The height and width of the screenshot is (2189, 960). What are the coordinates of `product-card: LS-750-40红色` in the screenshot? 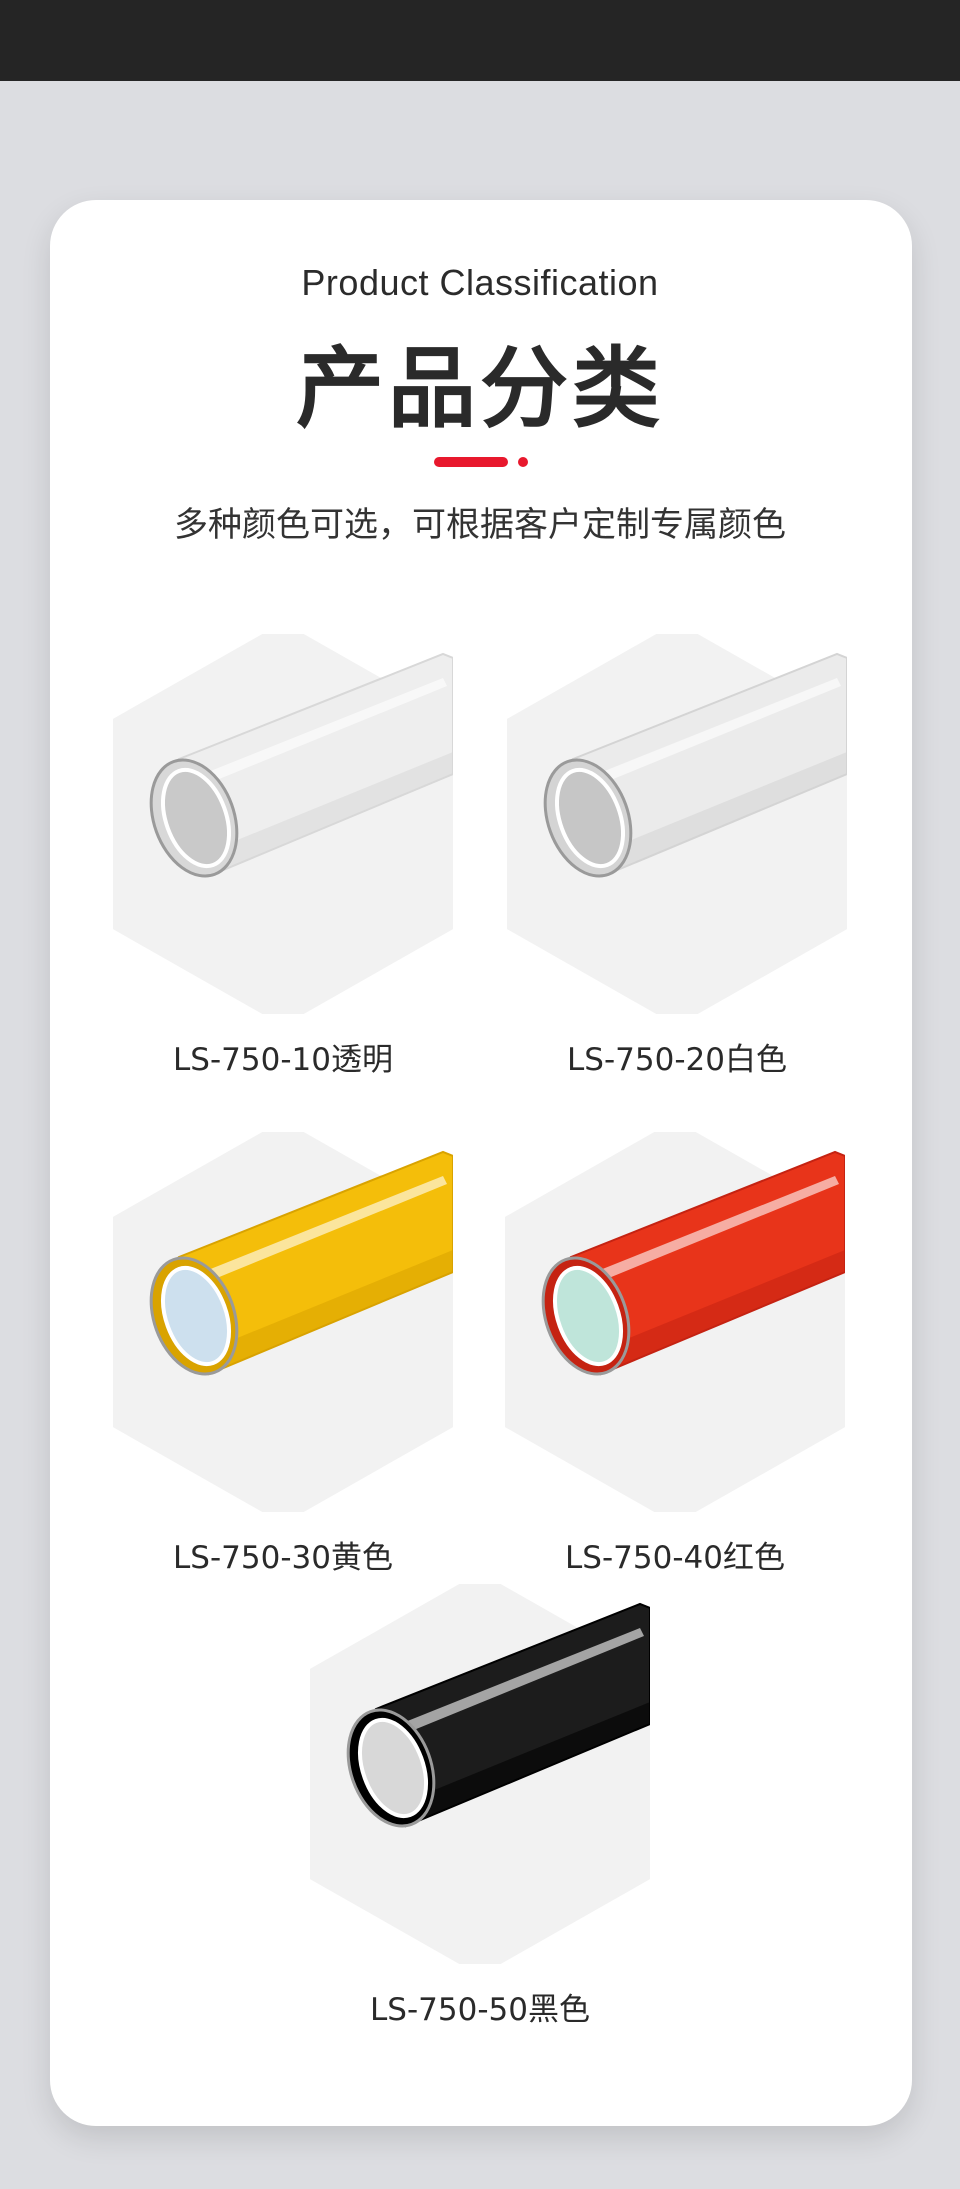 It's located at (675, 1354).